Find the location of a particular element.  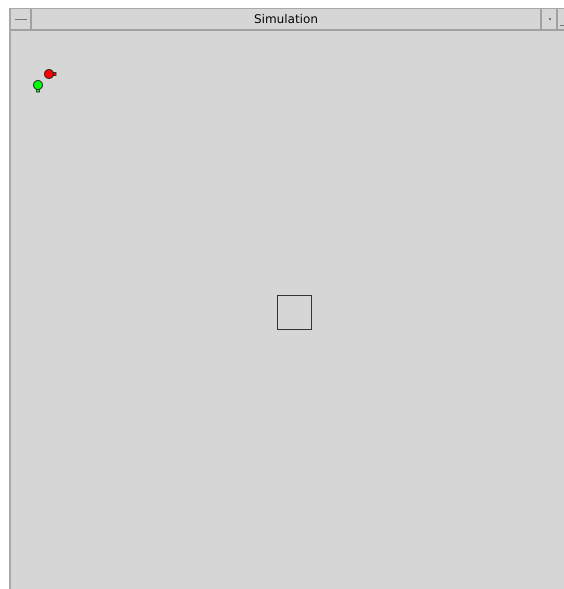

square-obstacle is located at coordinates (294, 312).